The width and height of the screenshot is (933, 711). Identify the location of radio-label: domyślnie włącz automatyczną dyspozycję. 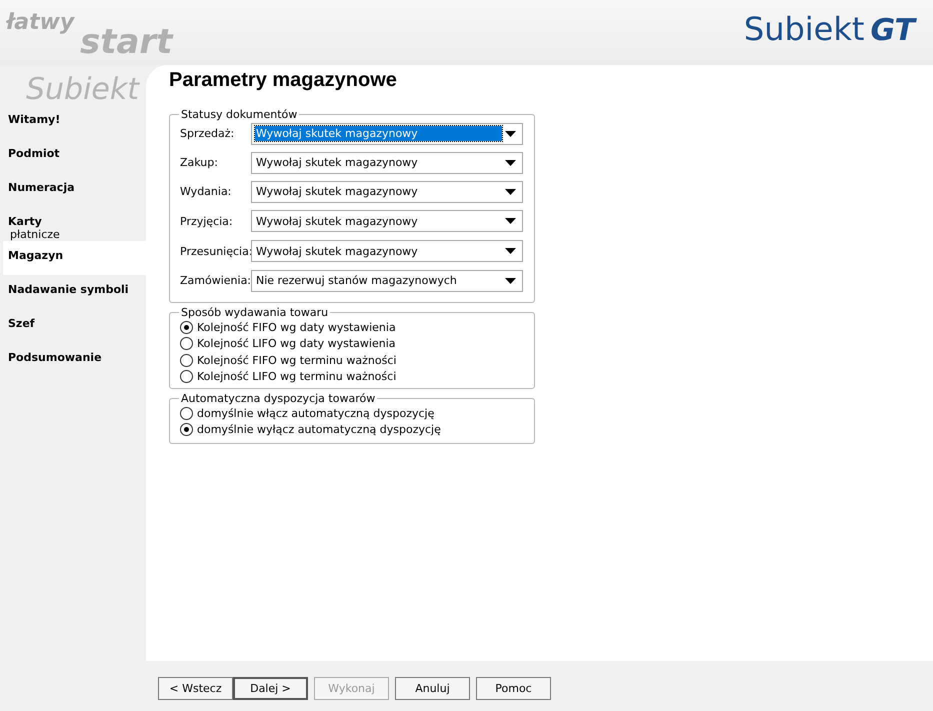
(315, 413).